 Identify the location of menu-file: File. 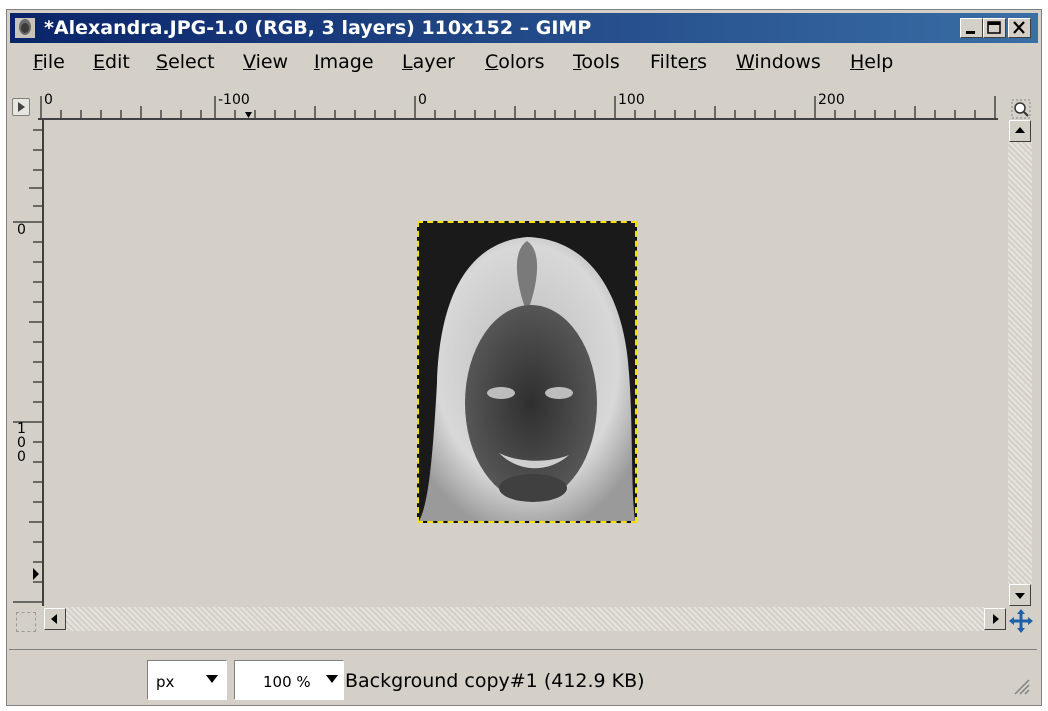
(49, 62).